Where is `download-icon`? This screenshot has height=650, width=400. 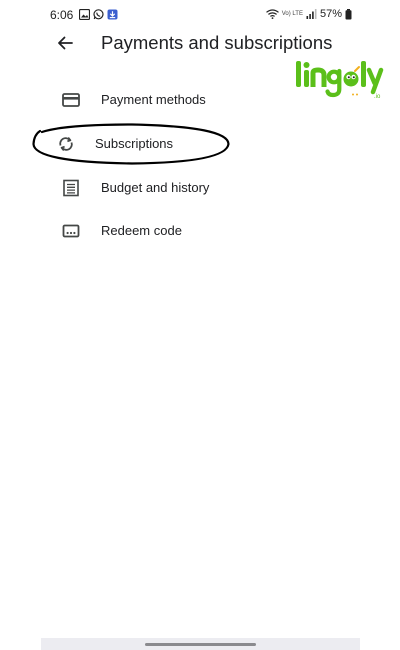 download-icon is located at coordinates (112, 14).